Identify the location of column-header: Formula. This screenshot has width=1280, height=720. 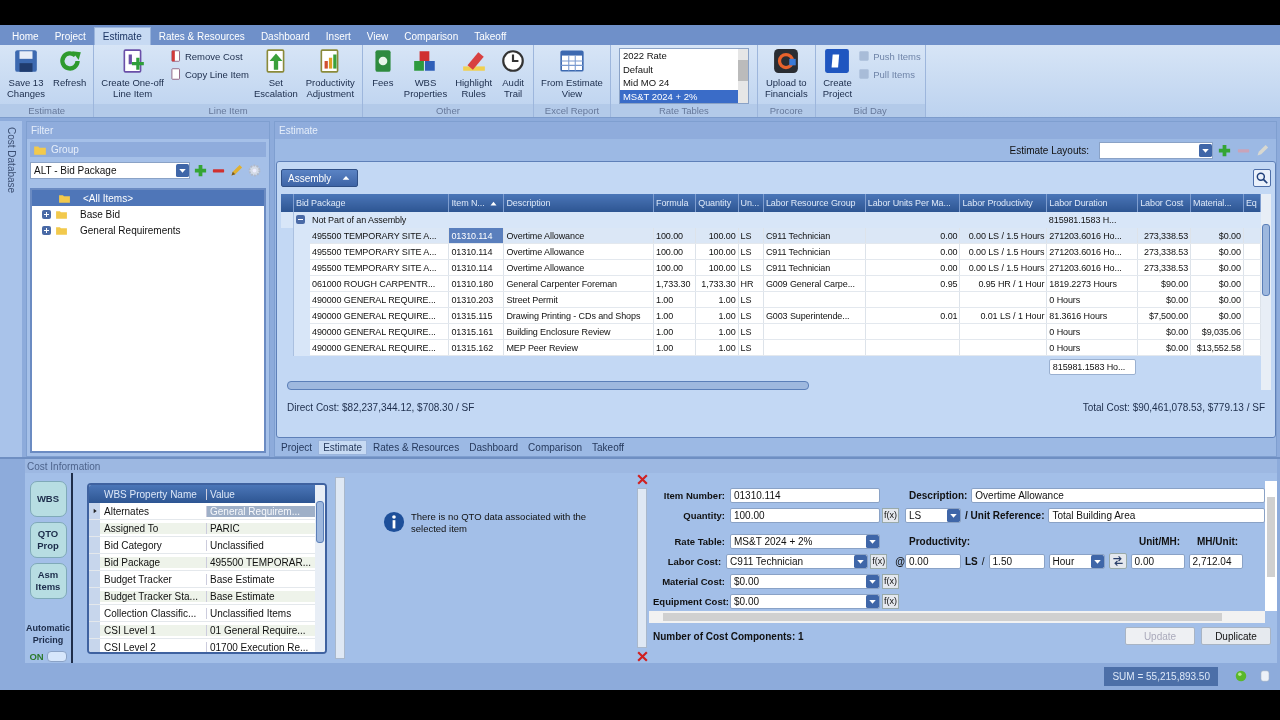
(674, 203).